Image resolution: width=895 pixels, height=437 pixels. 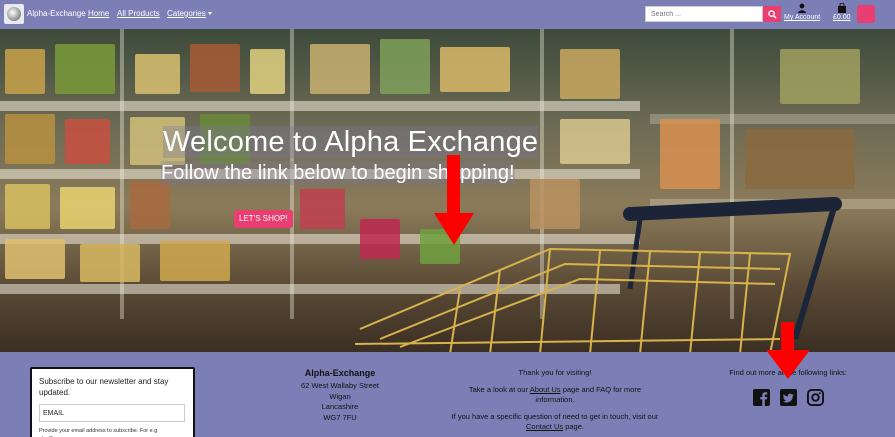 I want to click on address-line: Wigan, so click(x=340, y=396).